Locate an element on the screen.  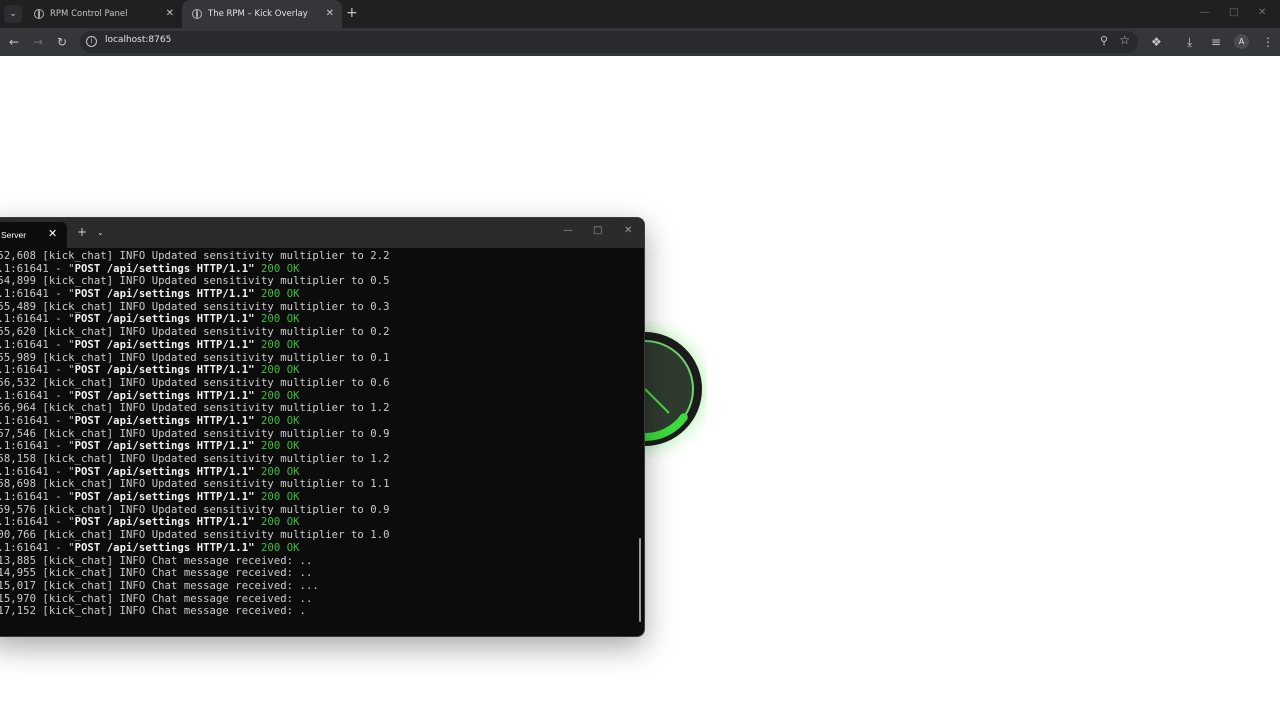
address-bar: i localhost:8765 ⚲ ☆ is located at coordinates (609, 42).